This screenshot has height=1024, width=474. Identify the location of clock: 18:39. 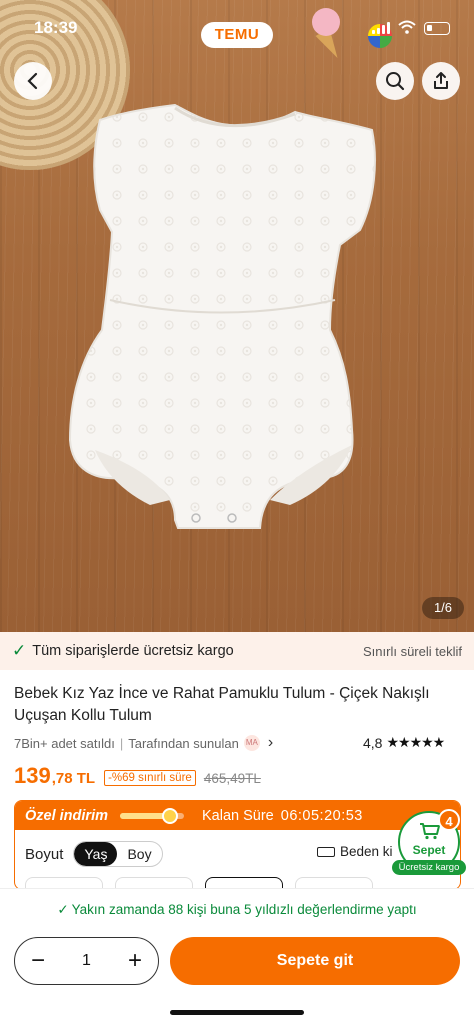
(56, 27).